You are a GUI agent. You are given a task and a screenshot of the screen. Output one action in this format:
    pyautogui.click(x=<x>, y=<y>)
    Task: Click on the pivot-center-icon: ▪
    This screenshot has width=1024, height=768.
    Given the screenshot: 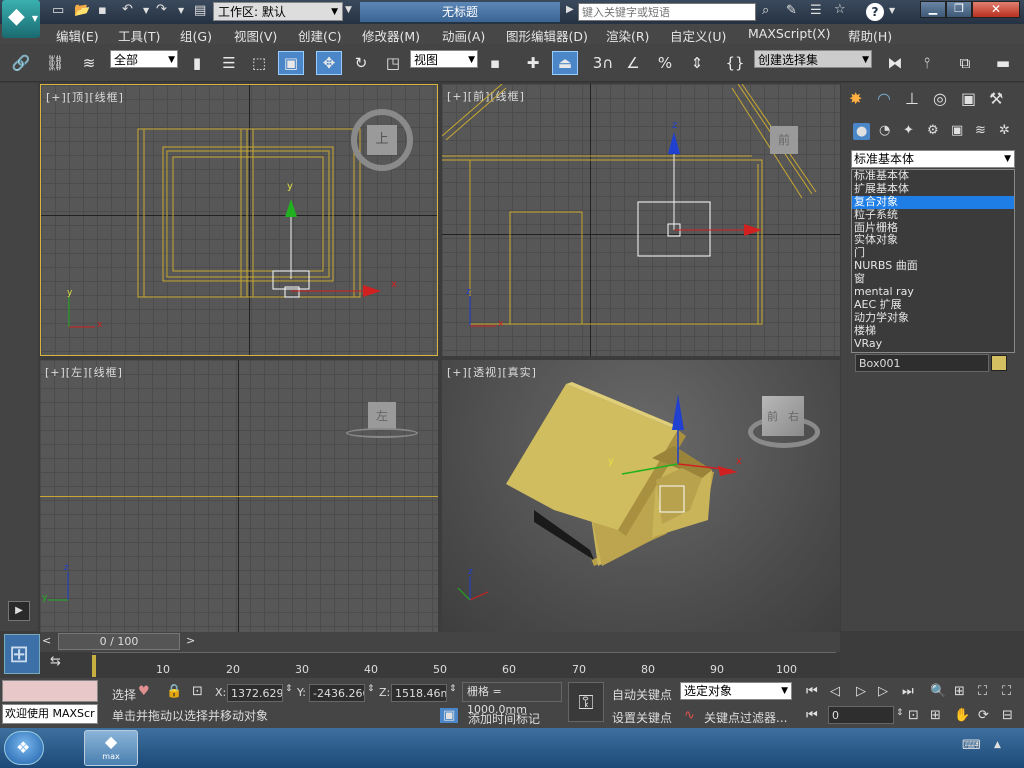 What is the action you would take?
    pyautogui.click(x=495, y=63)
    